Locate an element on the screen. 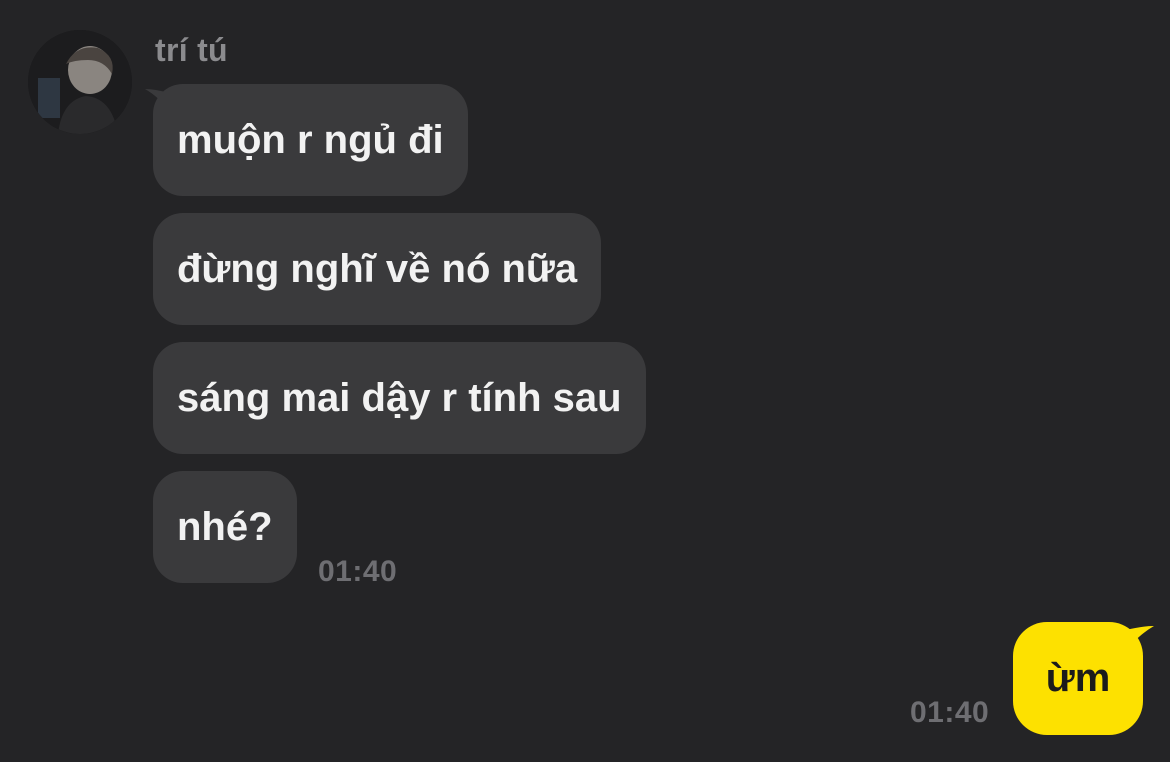 This screenshot has height=762, width=1170. contact-name: trí tú is located at coordinates (191, 50).